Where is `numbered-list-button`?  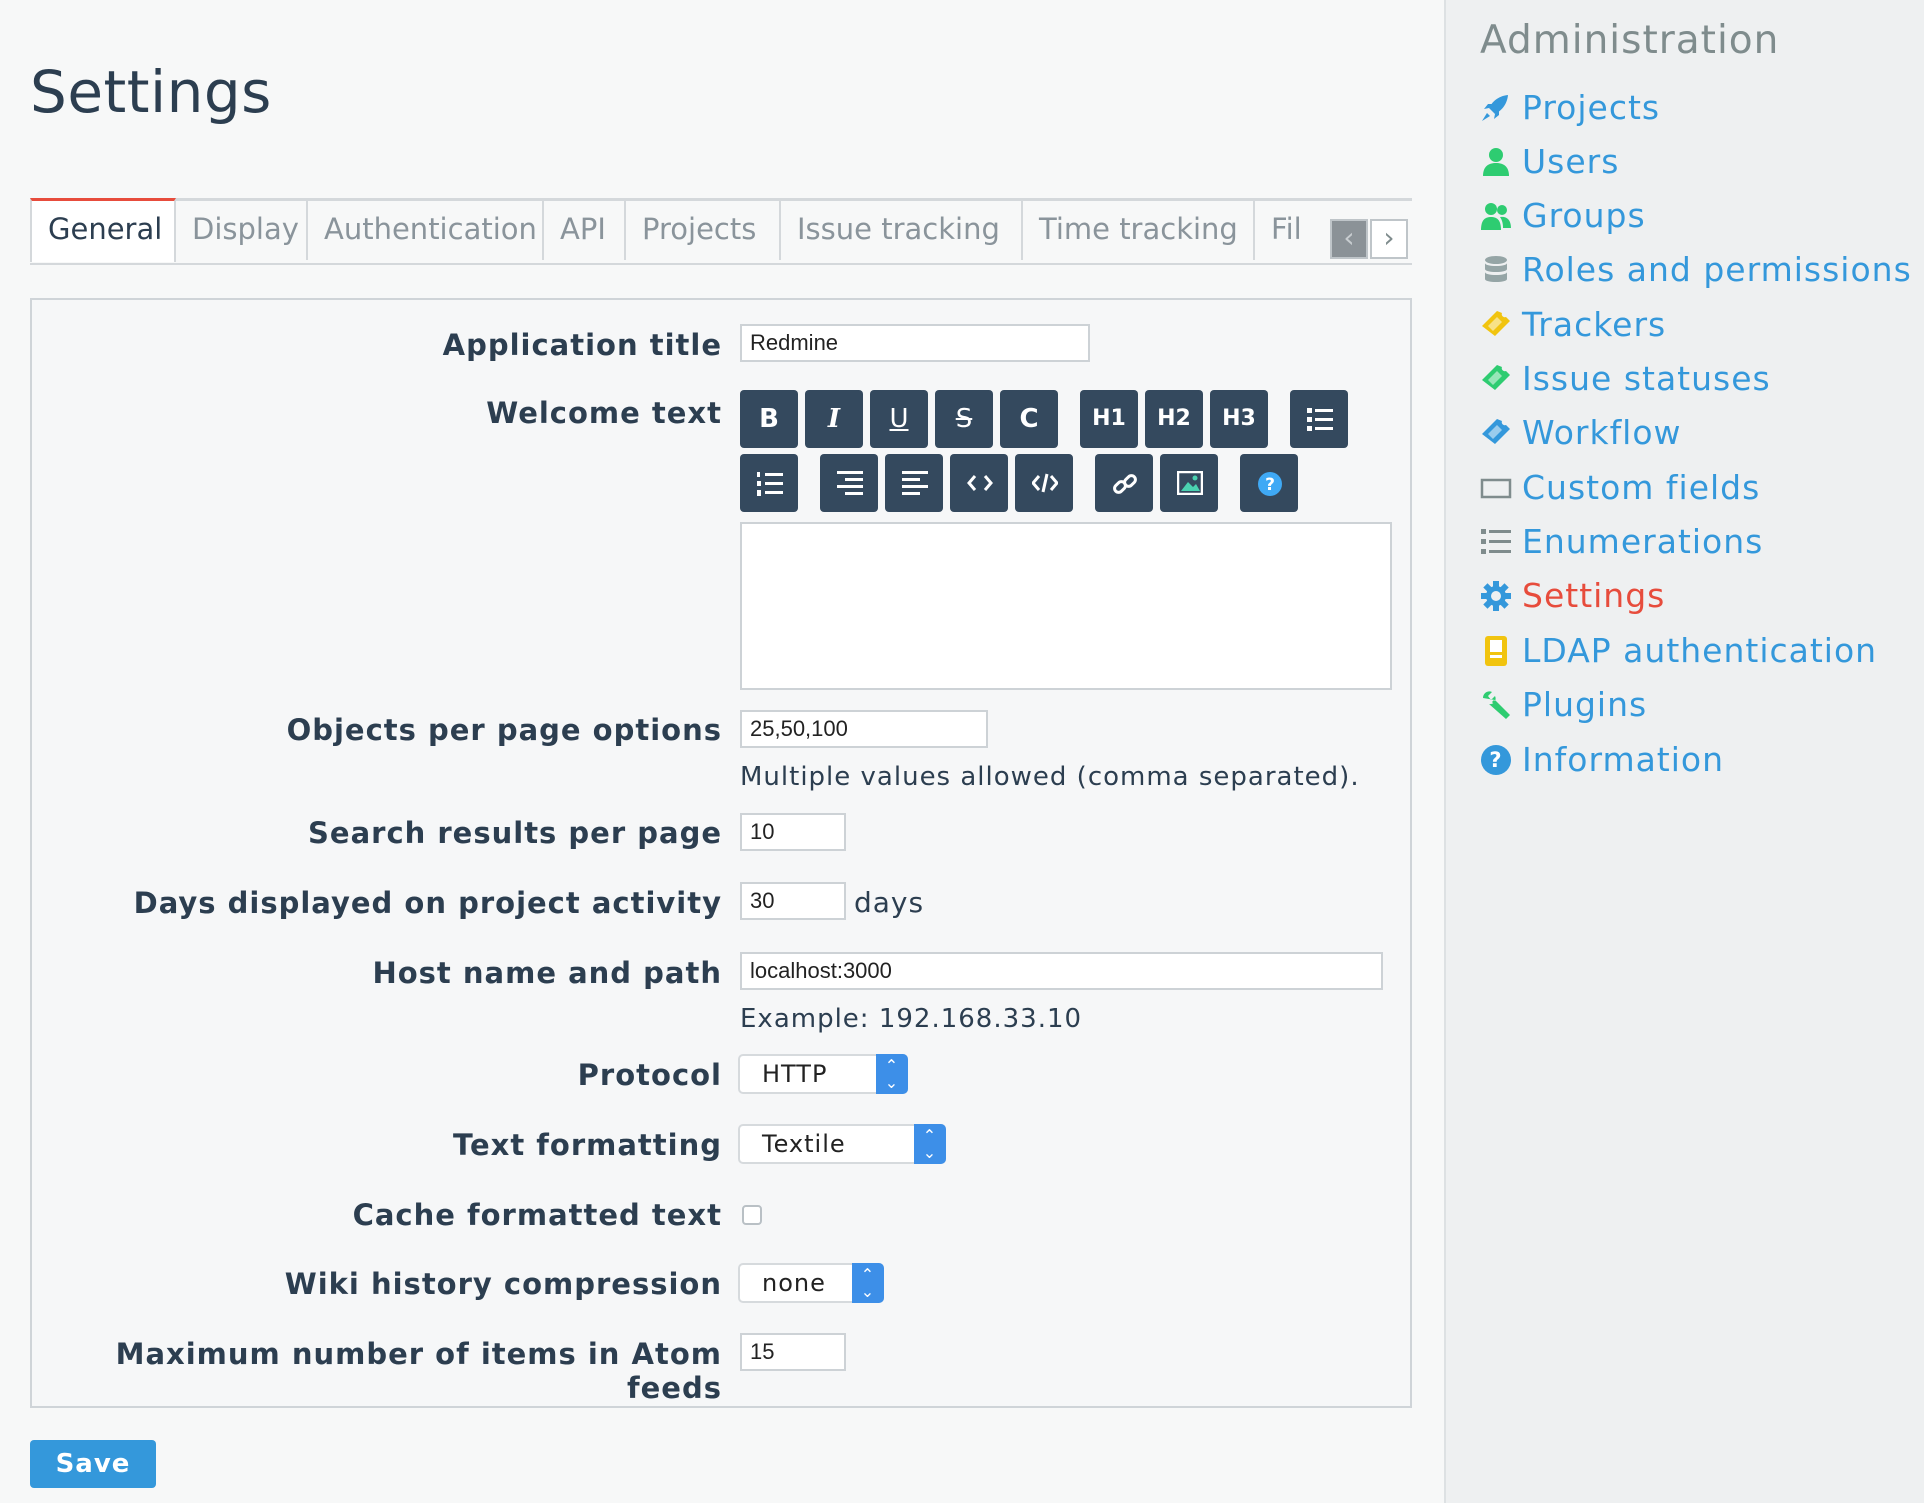
numbered-list-button is located at coordinates (769, 483).